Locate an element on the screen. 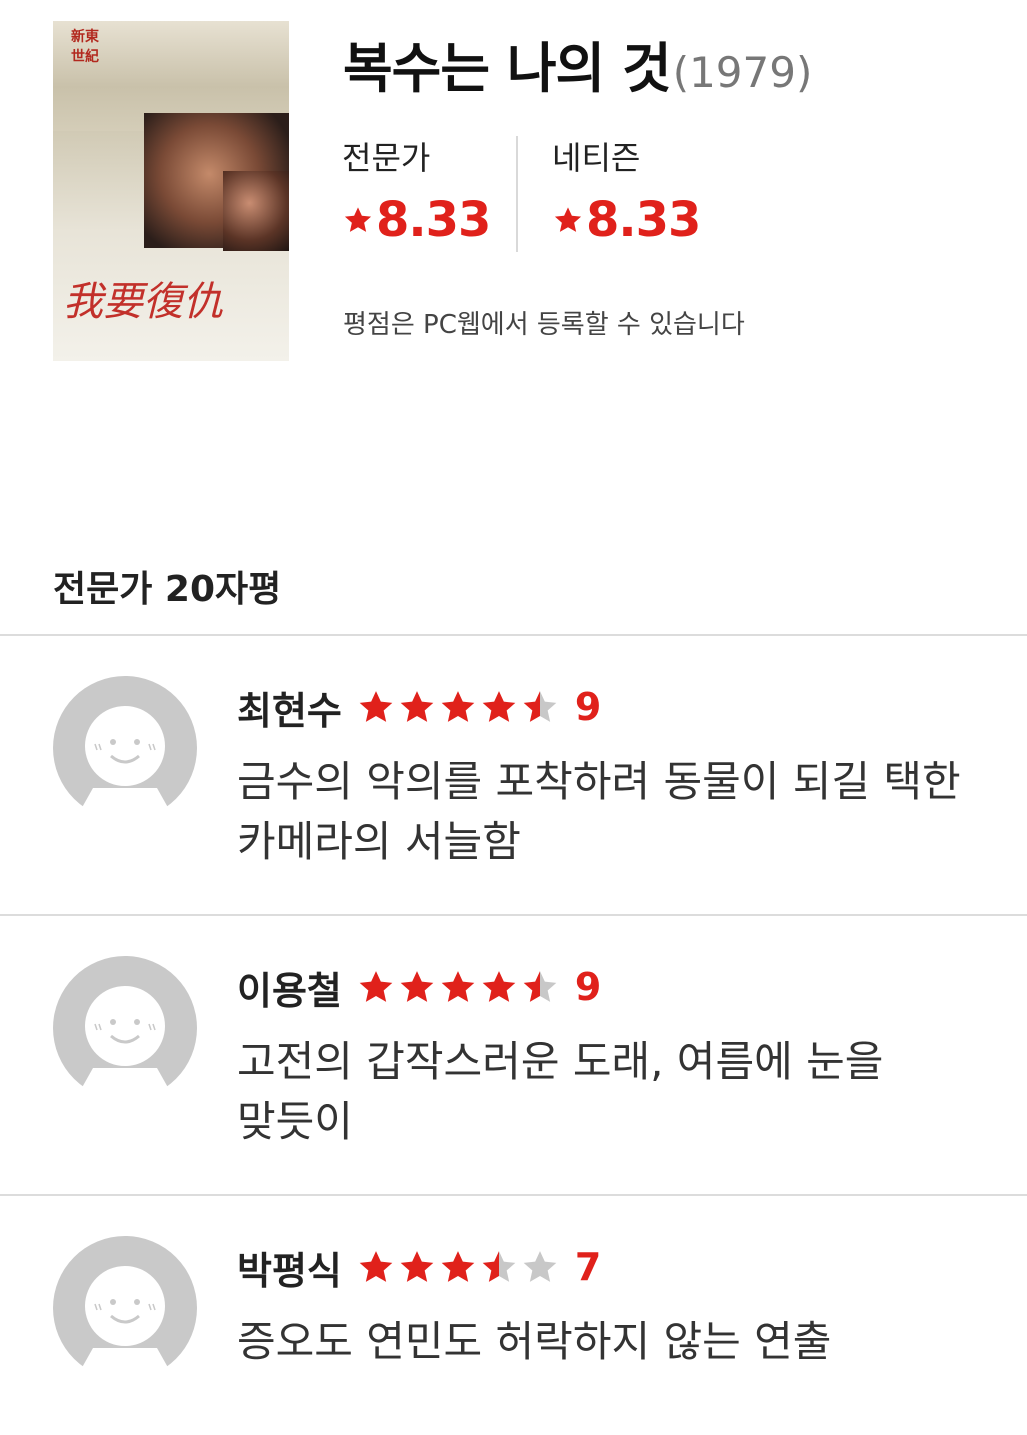 This screenshot has height=1435, width=1027. rating-registration-note: 평점은 PC웹에서 등록할 수 있습니다 is located at coordinates (544, 325).